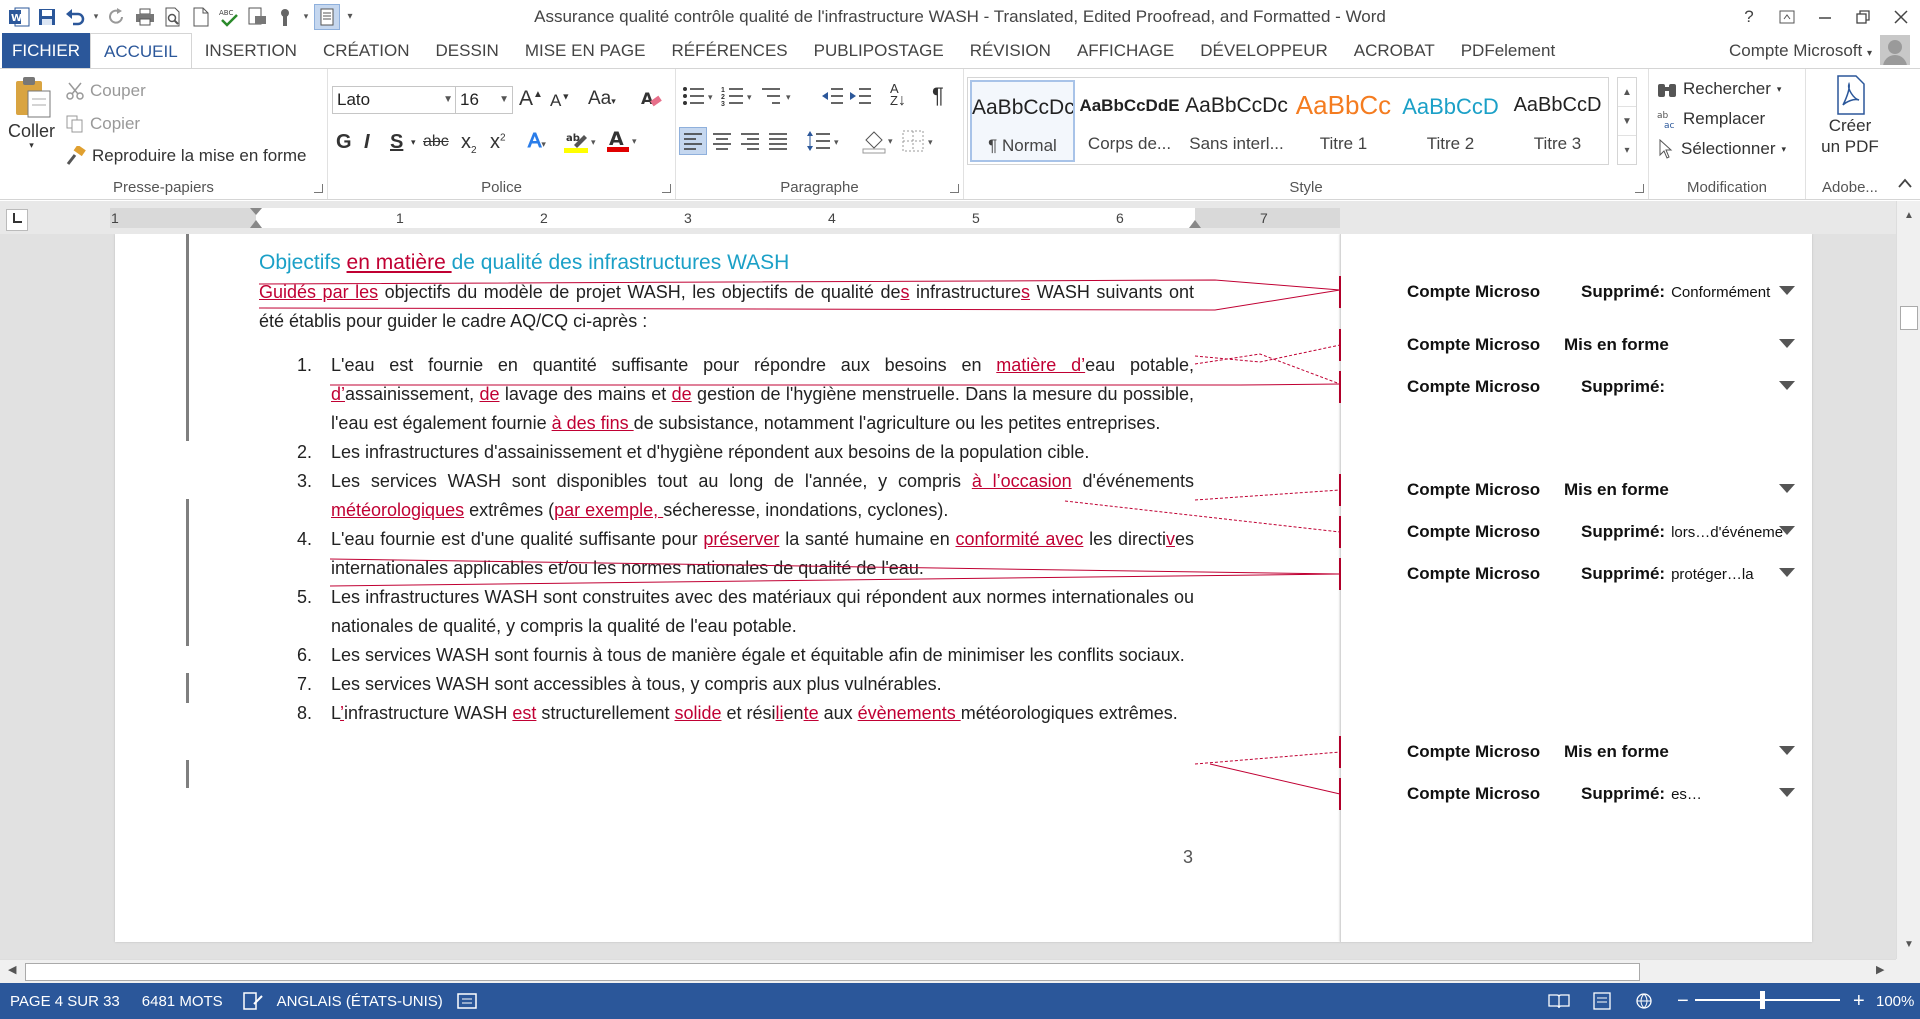  I want to click on style-heading-1: AaBbCc Titre 1, so click(1343, 121).